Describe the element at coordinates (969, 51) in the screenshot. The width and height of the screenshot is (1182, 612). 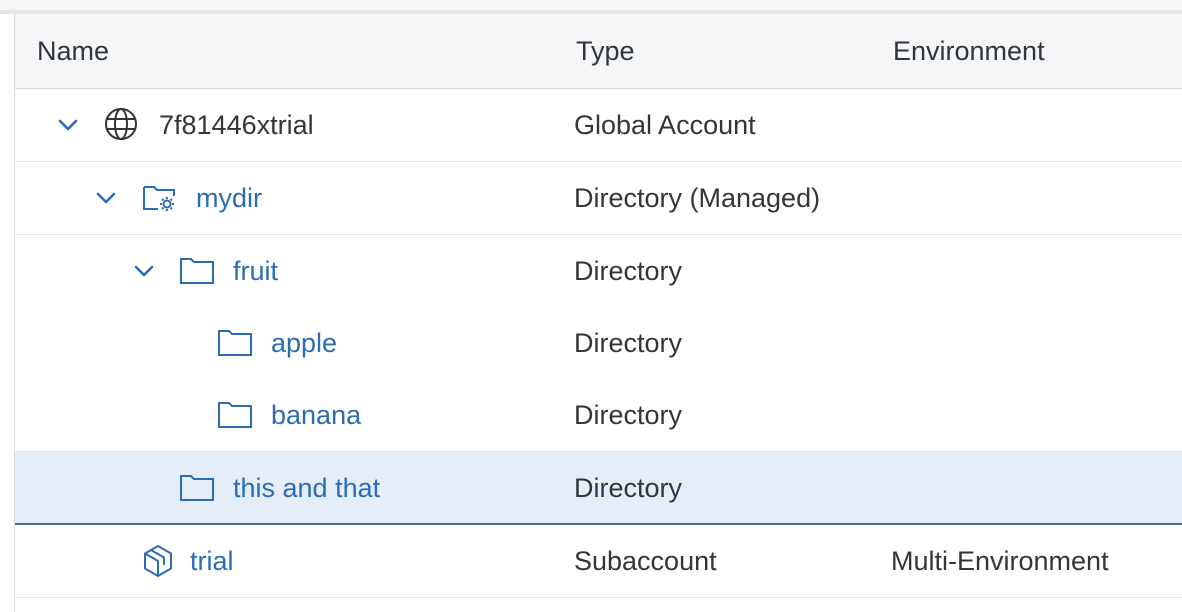
I see `column-header-environment: Environment` at that location.